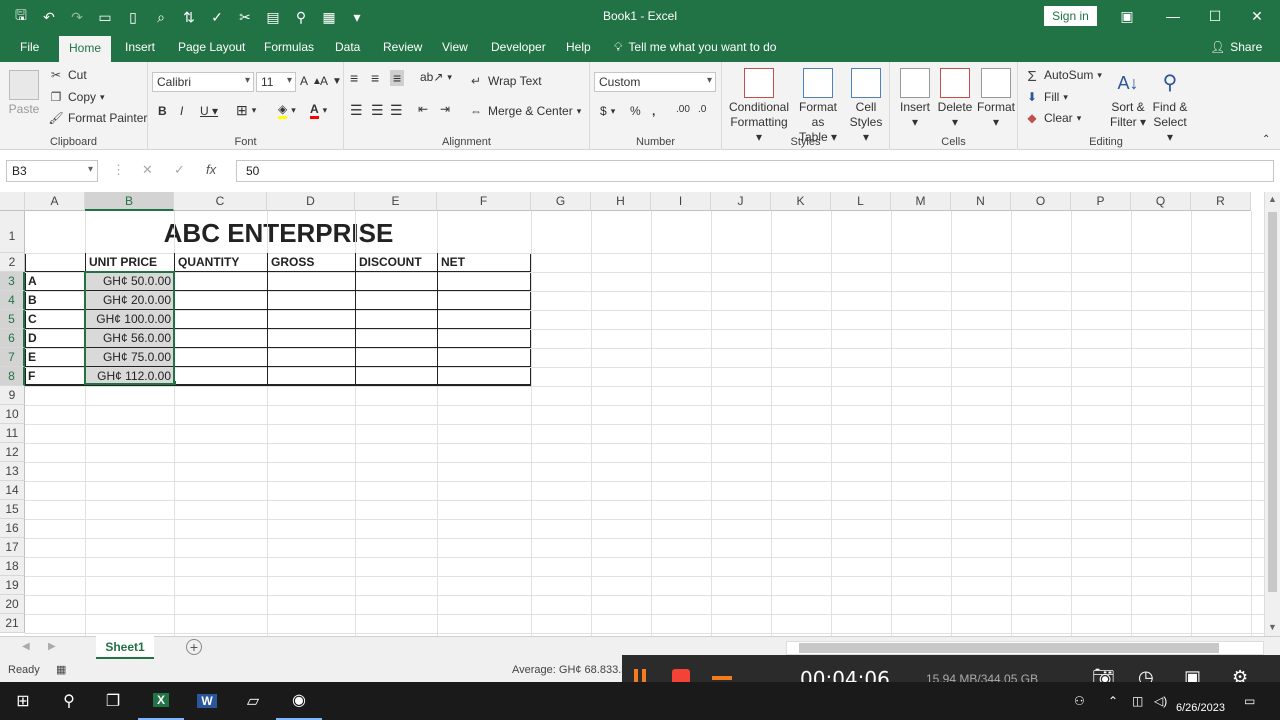 This screenshot has height=720, width=1280. What do you see at coordinates (55, 376) in the screenshot?
I see `item-cell: F` at bounding box center [55, 376].